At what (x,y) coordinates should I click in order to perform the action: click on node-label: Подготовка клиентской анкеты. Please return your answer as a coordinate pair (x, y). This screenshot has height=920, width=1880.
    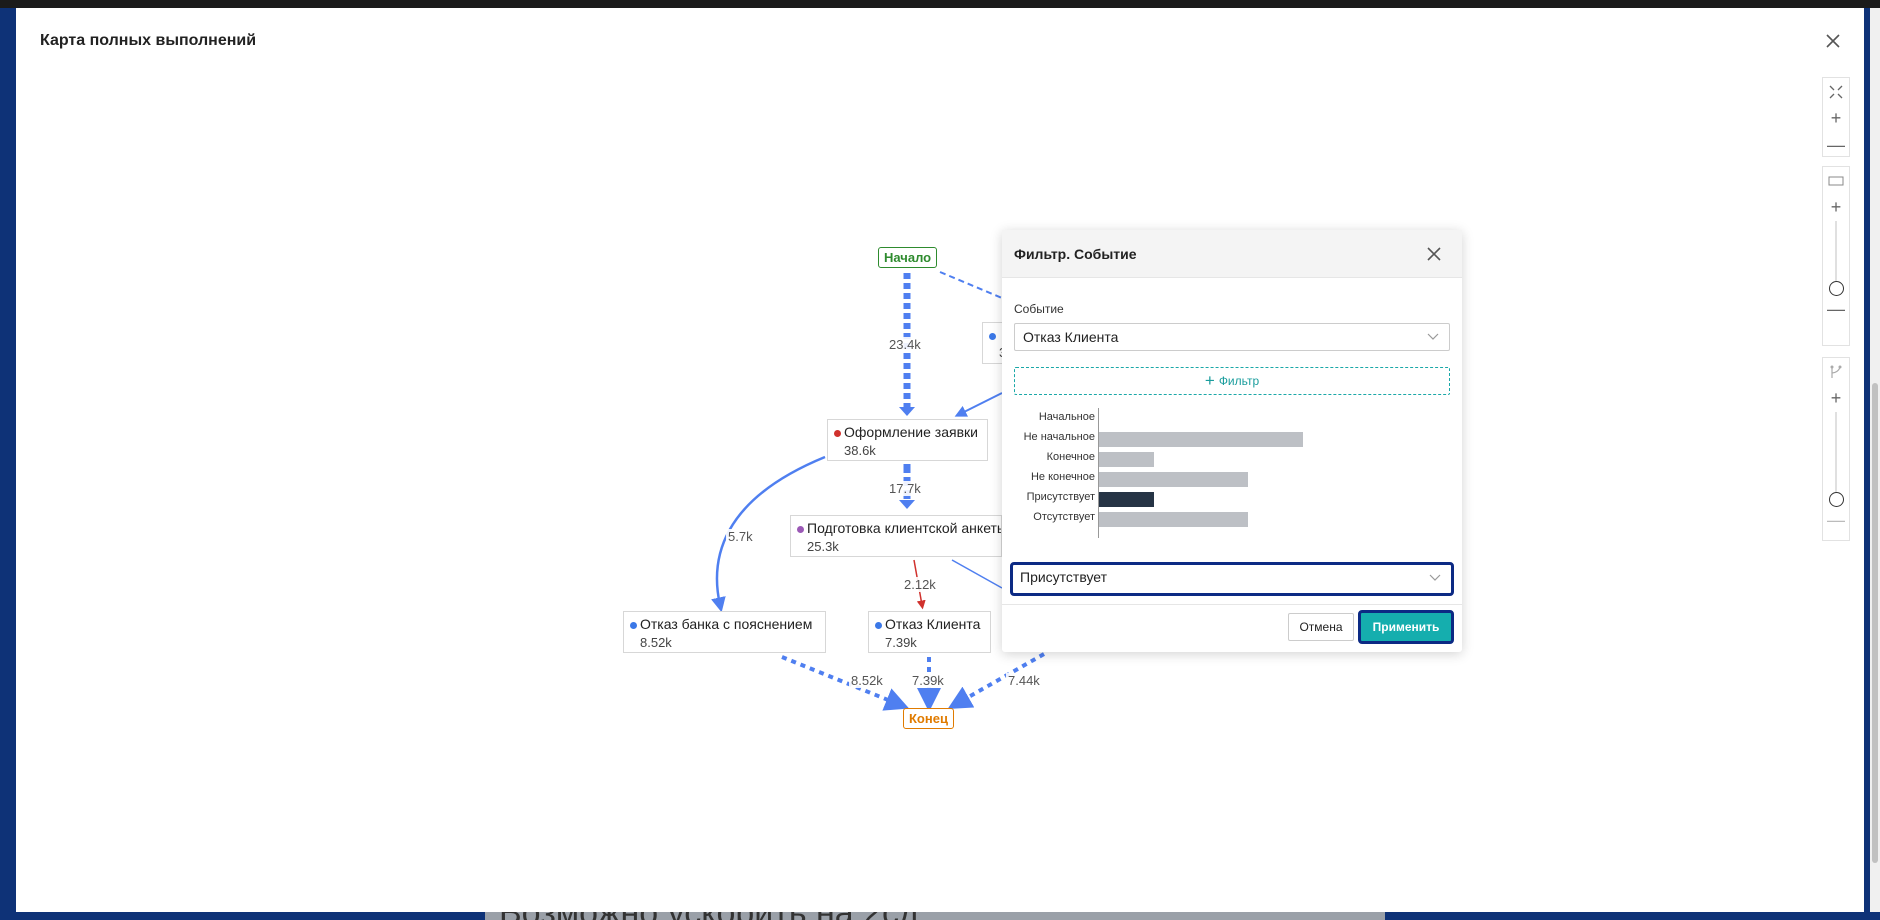
    Looking at the image, I should click on (904, 528).